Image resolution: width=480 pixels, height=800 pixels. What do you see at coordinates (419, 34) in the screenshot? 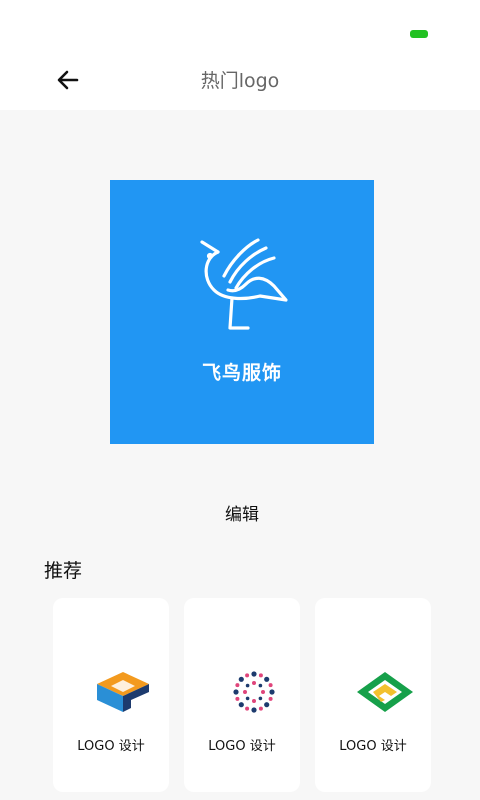
I see `battery-icon` at bounding box center [419, 34].